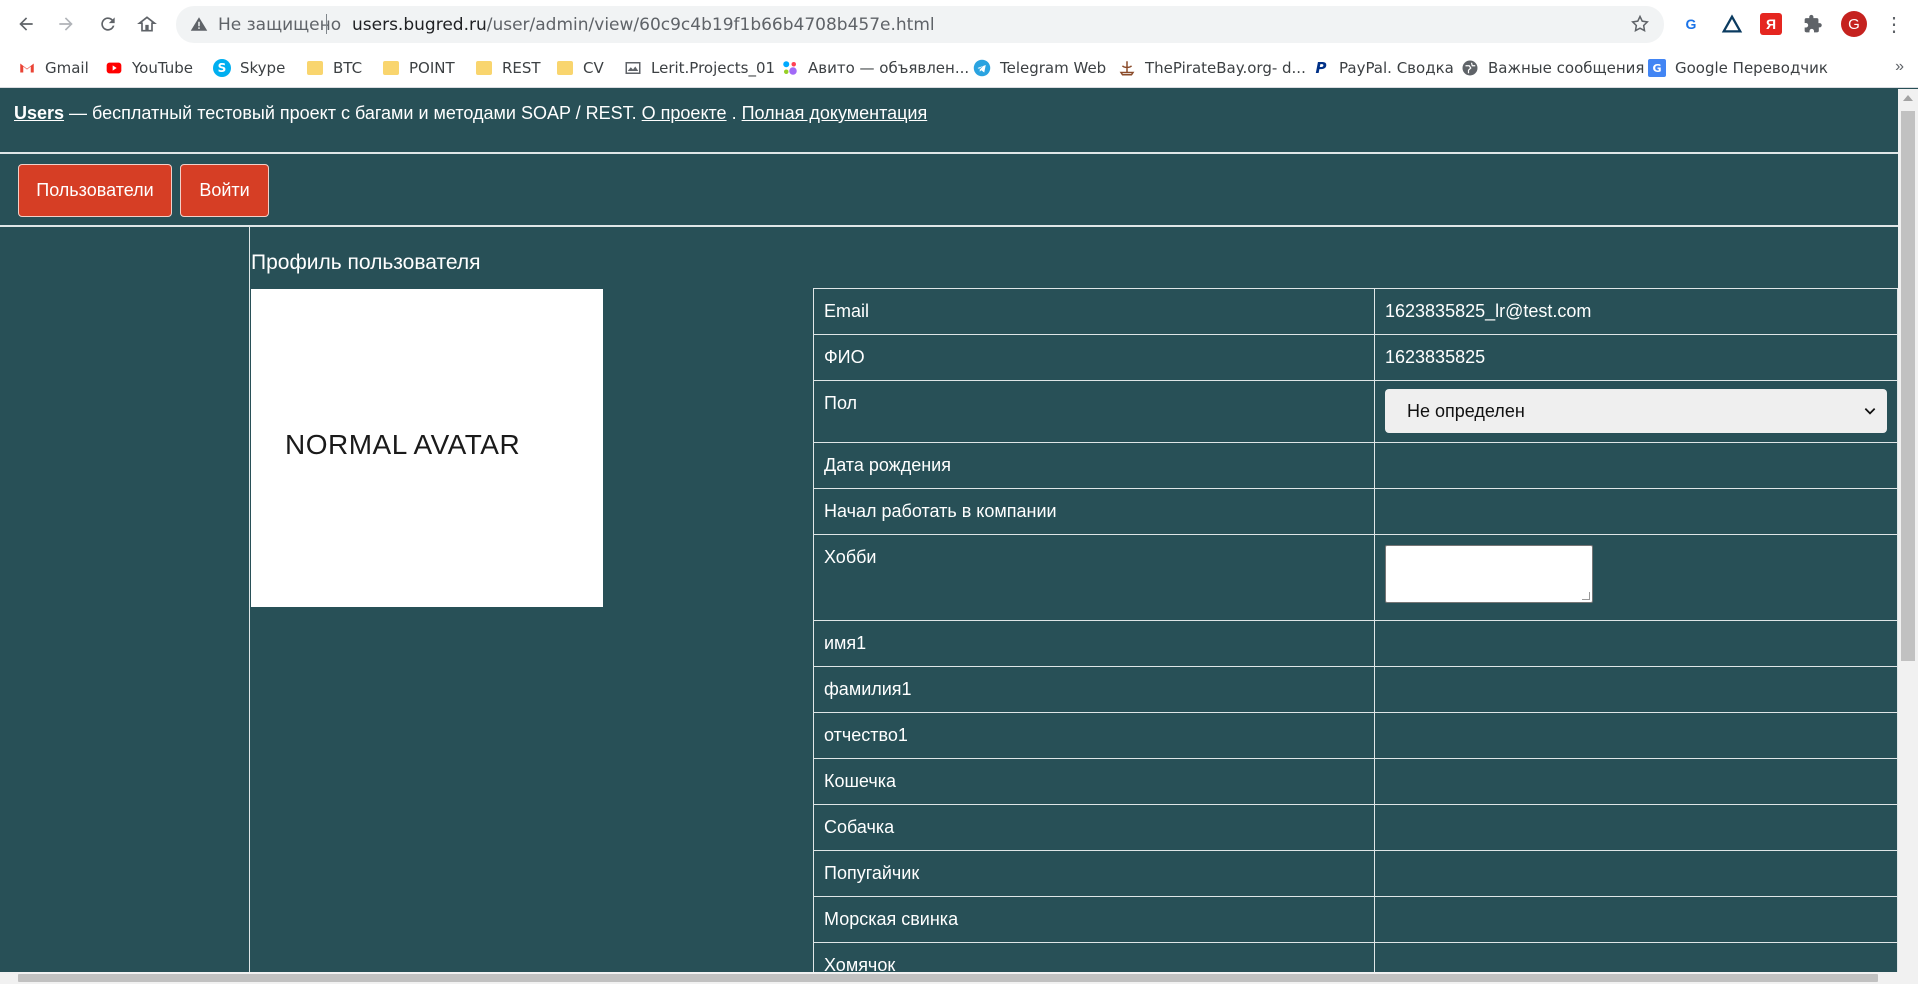 The height and width of the screenshot is (984, 1918). I want to click on bookmark-label: YouTube, so click(162, 68).